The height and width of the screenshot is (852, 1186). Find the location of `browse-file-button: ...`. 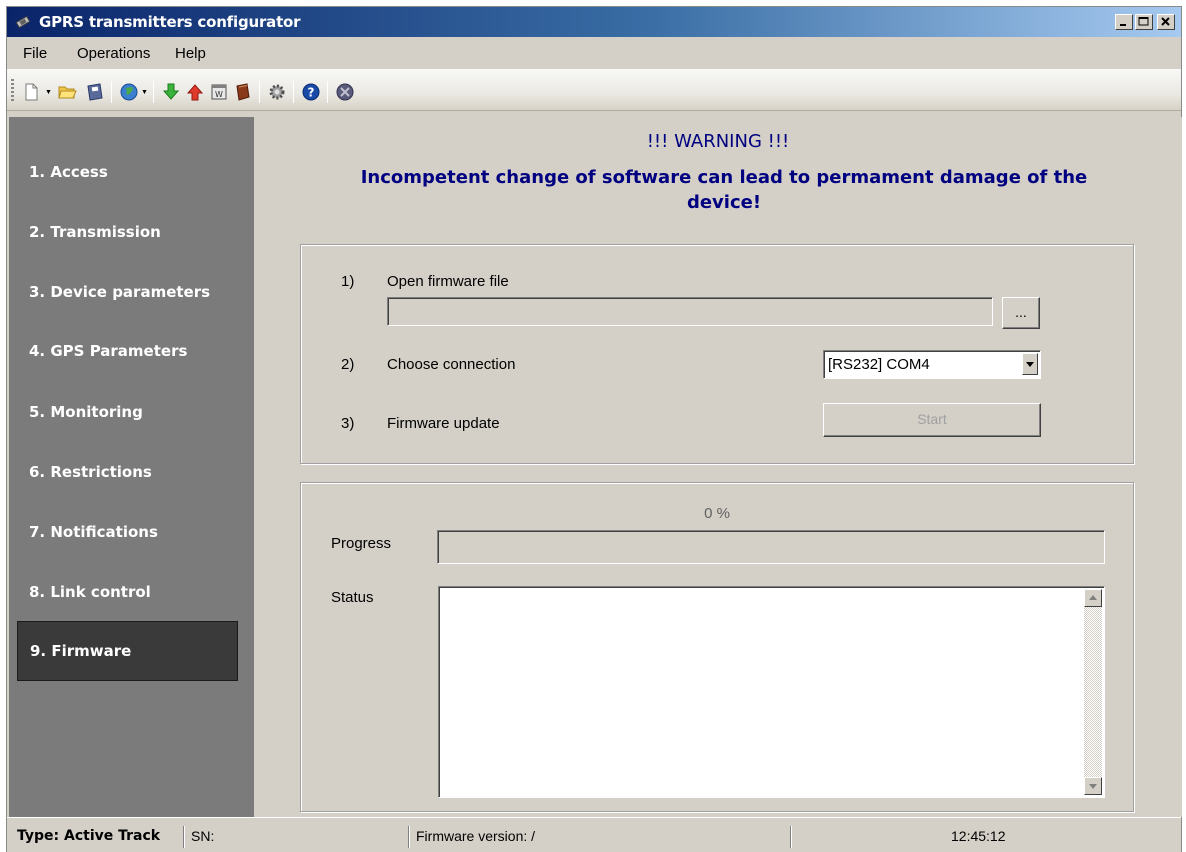

browse-file-button: ... is located at coordinates (1021, 313).